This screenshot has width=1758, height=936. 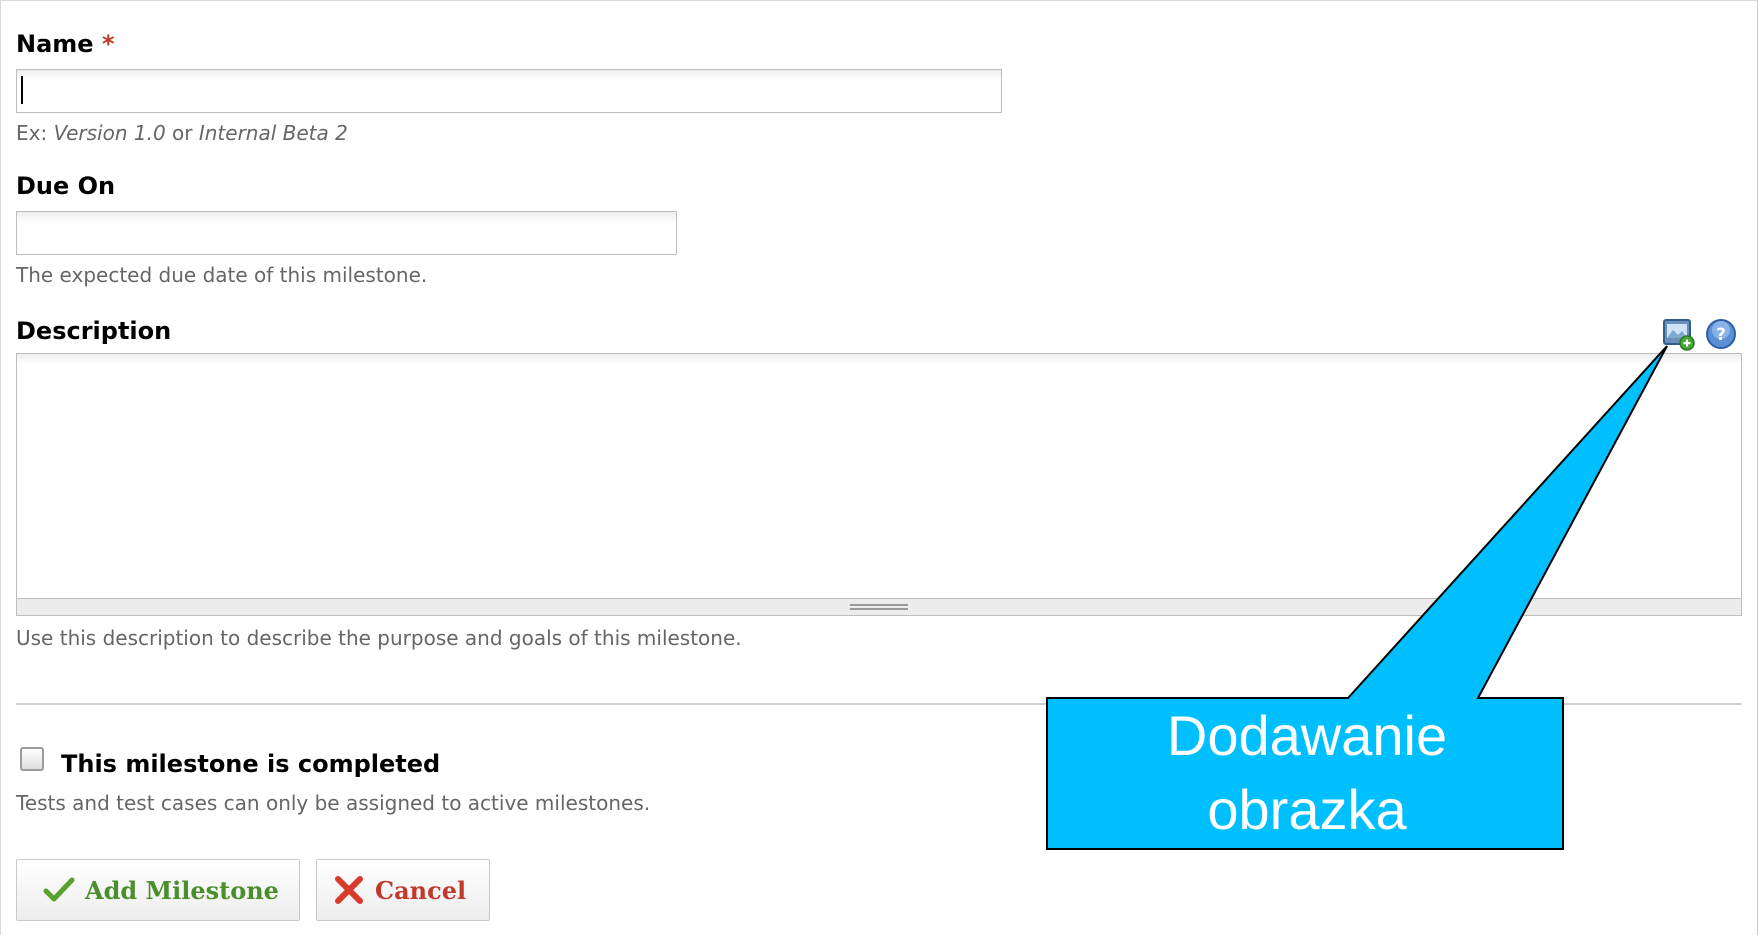 What do you see at coordinates (1307, 735) in the screenshot?
I see `callout-line-1: Dodawanie` at bounding box center [1307, 735].